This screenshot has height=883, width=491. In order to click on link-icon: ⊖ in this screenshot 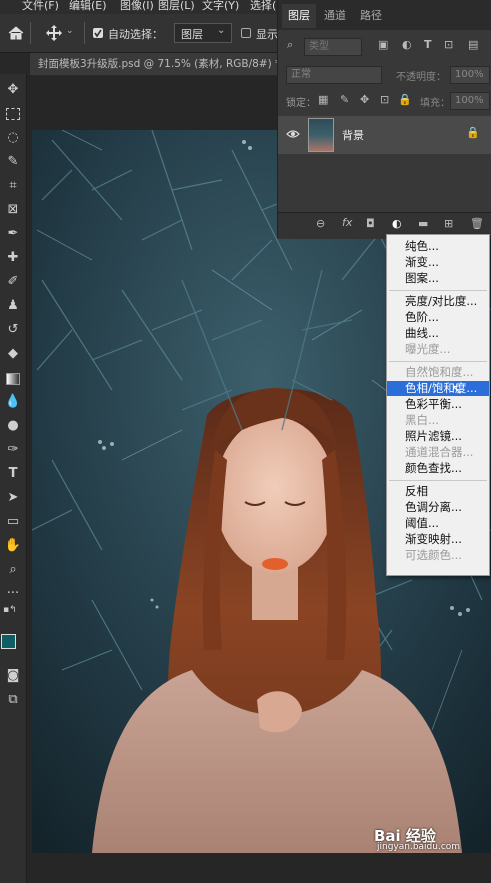, I will do `click(320, 223)`.